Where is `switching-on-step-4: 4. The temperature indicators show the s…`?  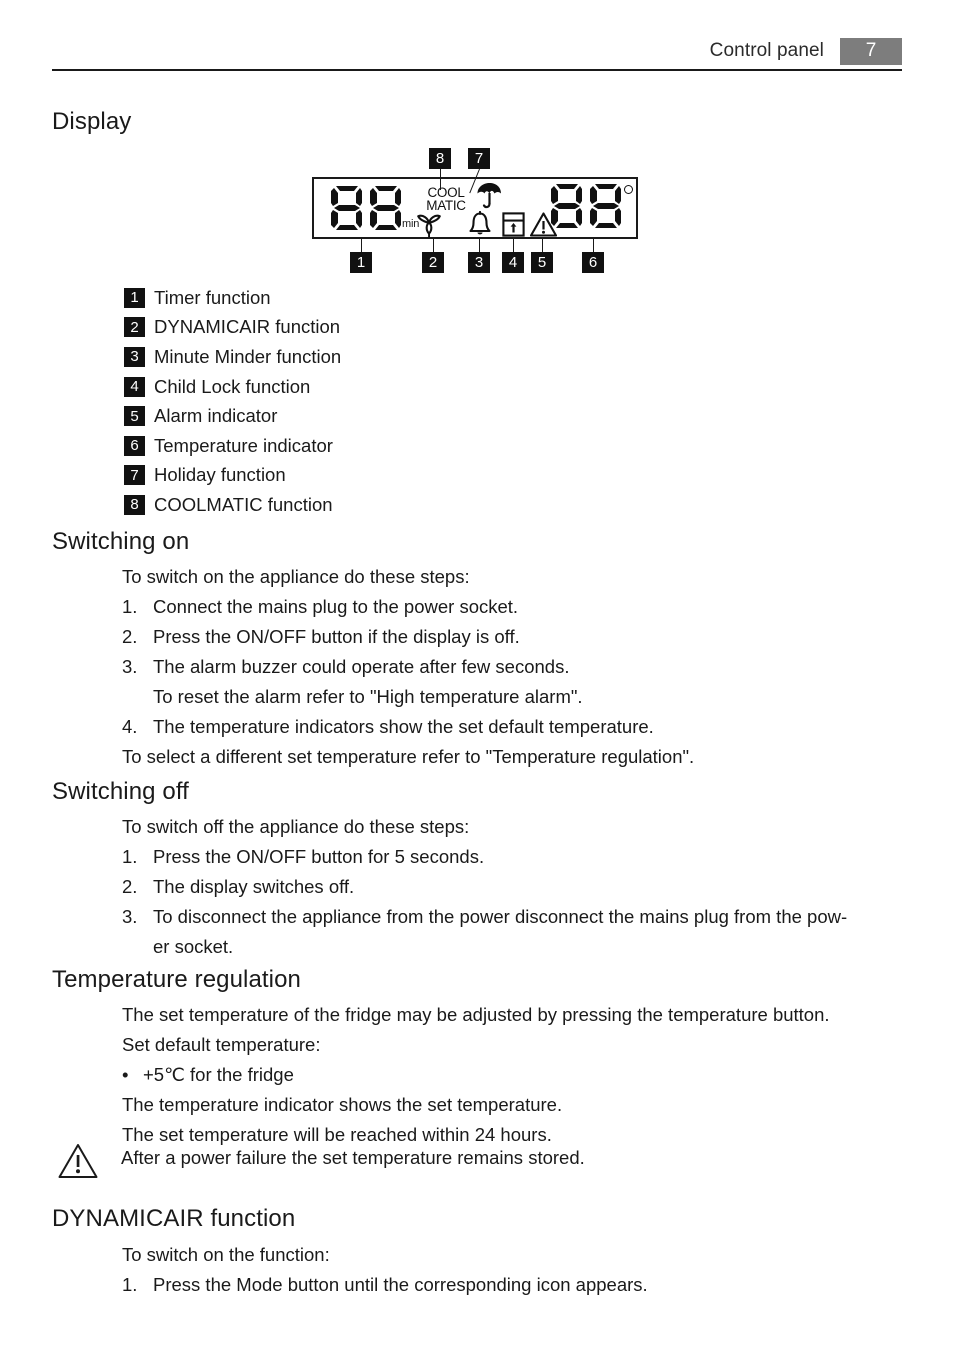 switching-on-step-4: 4. The temperature indicators show the s… is located at coordinates (502, 727).